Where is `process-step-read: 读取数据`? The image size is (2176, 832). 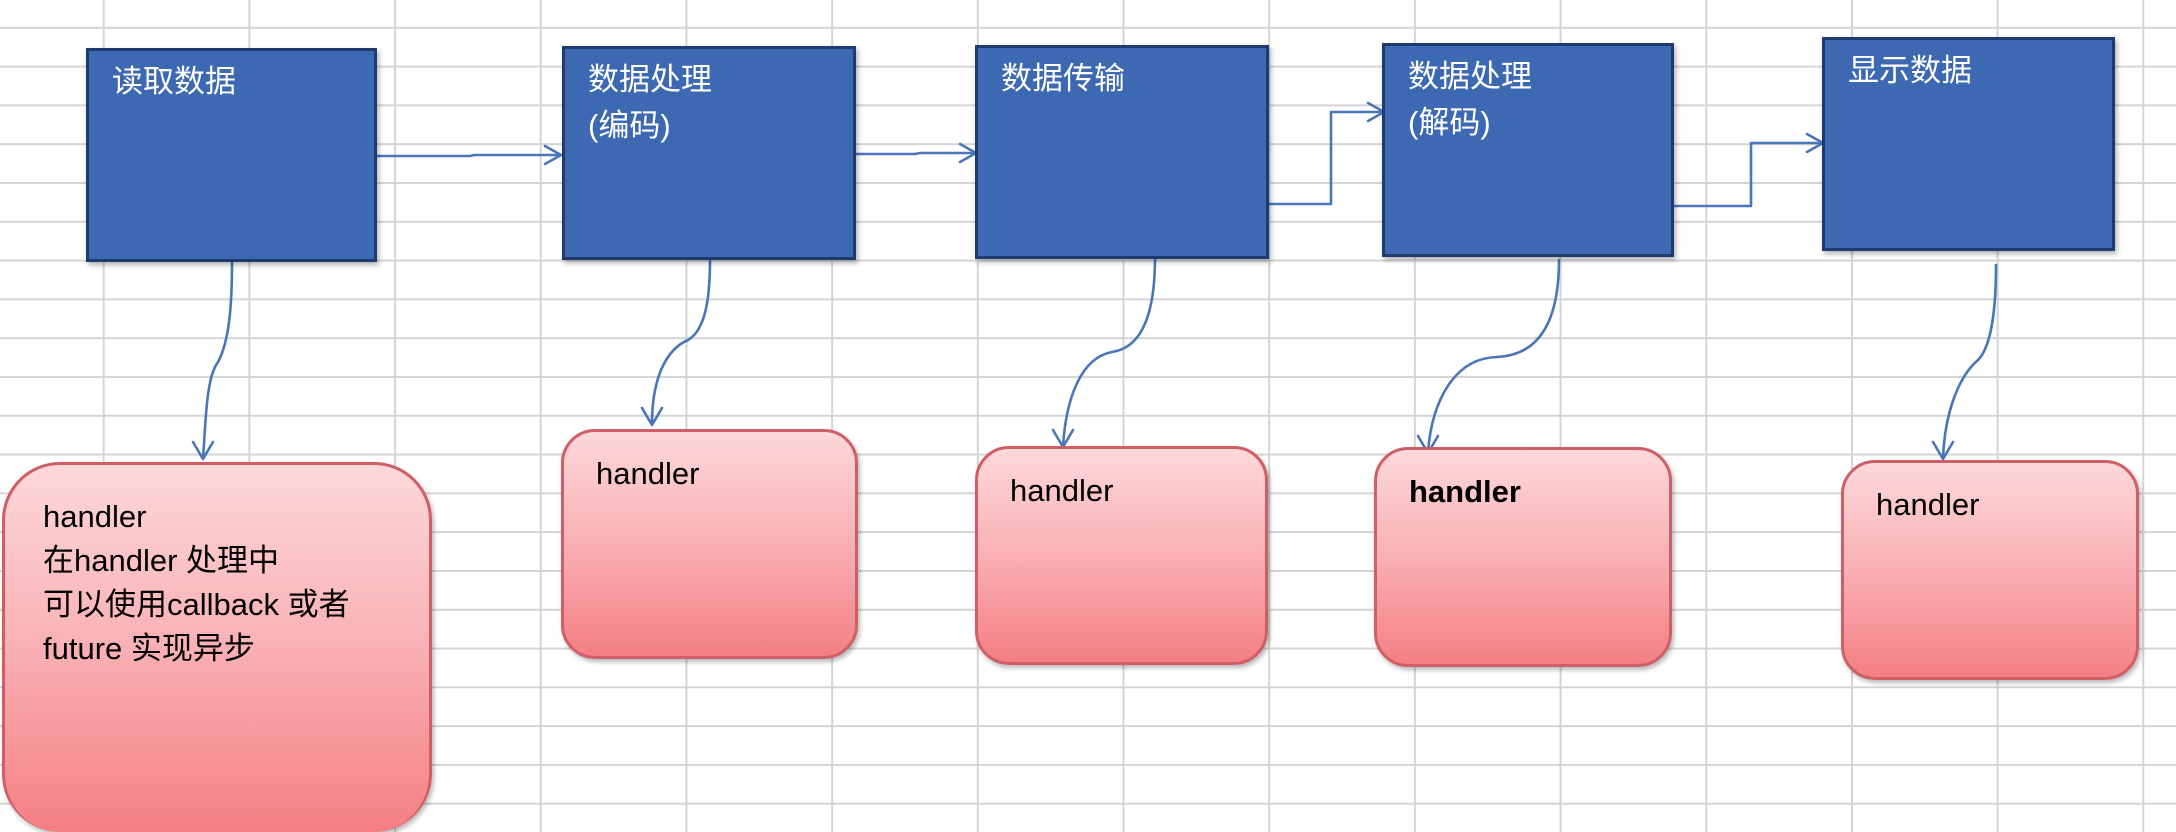 process-step-read: 读取数据 is located at coordinates (231, 155).